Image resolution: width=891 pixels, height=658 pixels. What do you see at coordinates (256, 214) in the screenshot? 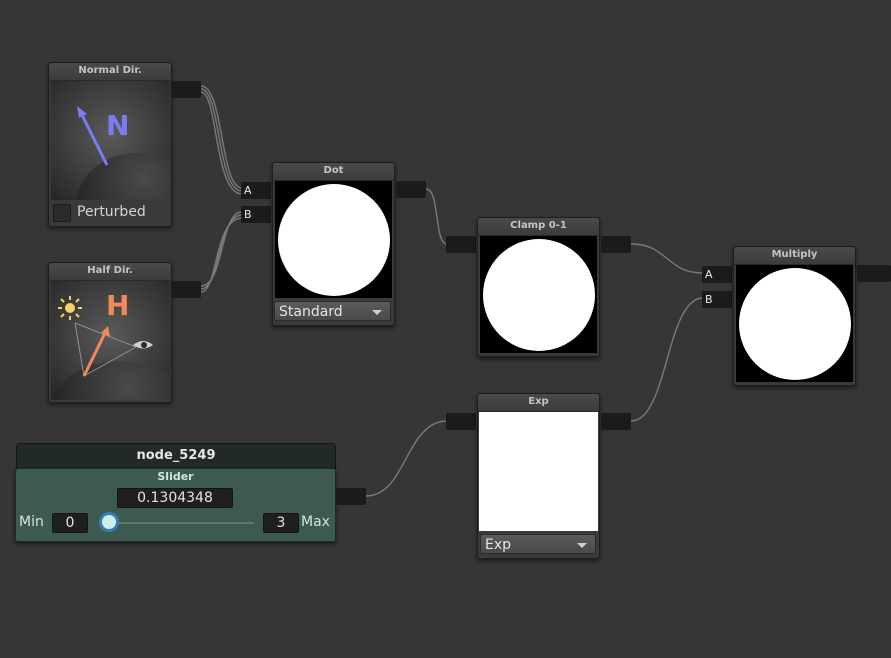
I see `dot-input-b-port: B` at bounding box center [256, 214].